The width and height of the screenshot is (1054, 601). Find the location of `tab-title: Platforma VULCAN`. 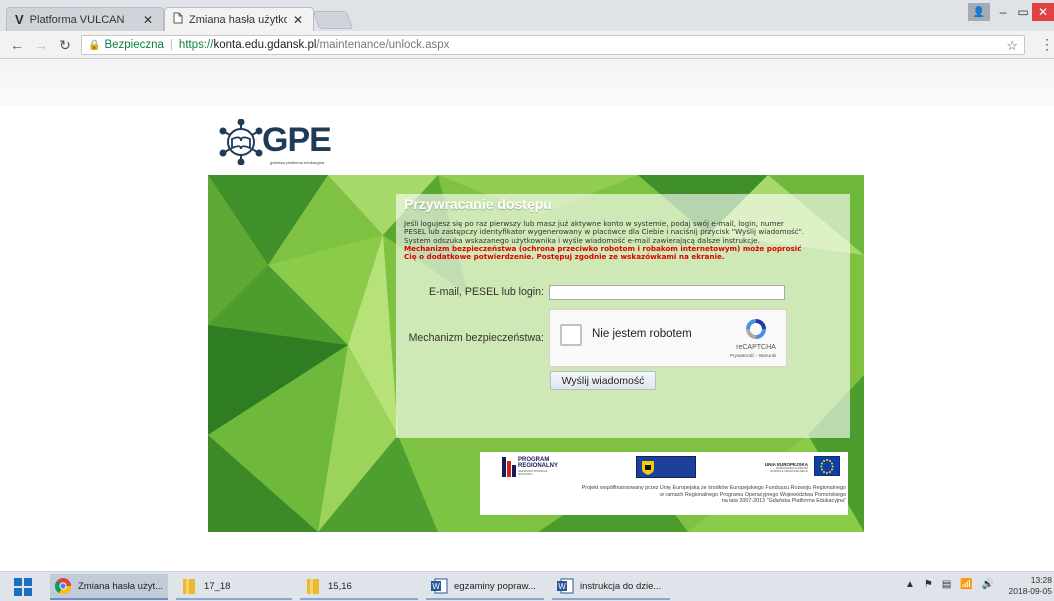

tab-title: Platforma VULCAN is located at coordinates (77, 19).